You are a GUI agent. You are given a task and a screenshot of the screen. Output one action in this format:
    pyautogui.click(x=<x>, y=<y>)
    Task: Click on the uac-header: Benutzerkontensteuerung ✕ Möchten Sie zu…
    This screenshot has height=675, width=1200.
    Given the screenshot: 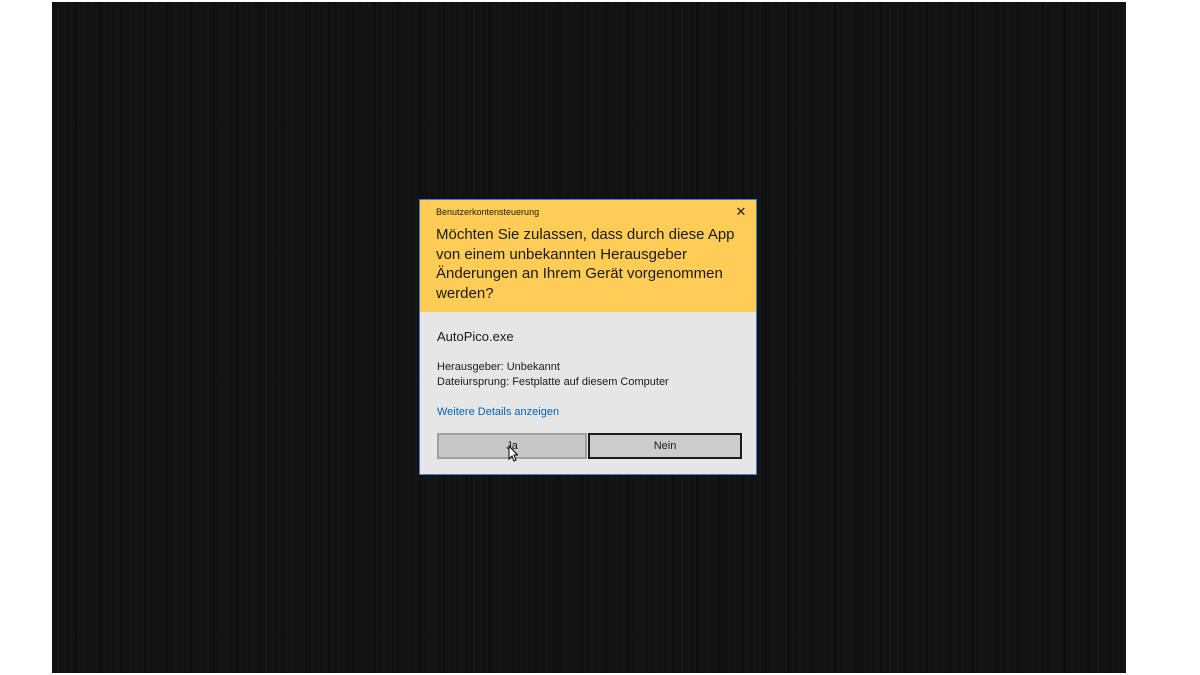 What is the action you would take?
    pyautogui.click(x=588, y=256)
    